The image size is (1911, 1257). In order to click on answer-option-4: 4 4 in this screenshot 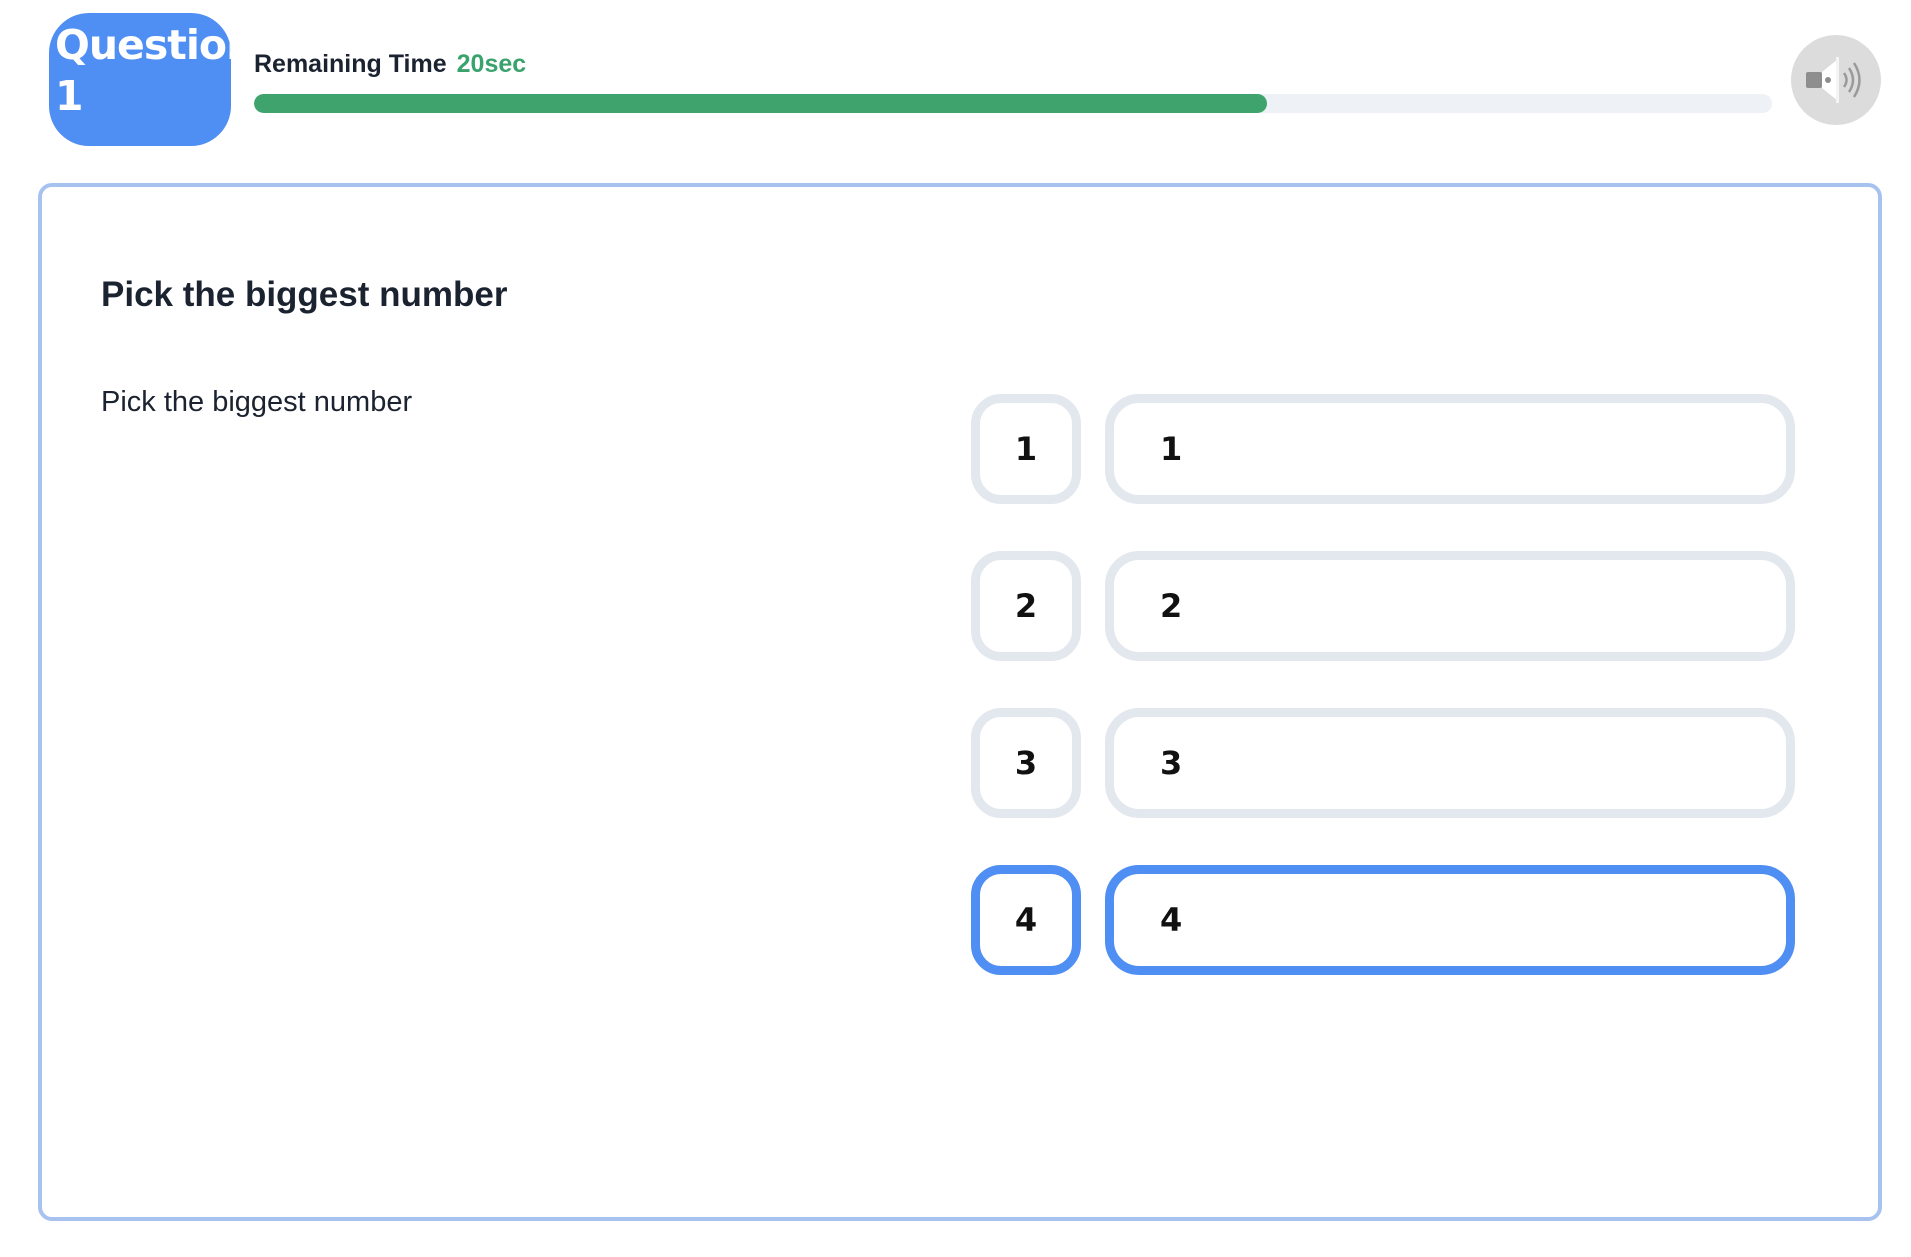, I will do `click(1386, 920)`.